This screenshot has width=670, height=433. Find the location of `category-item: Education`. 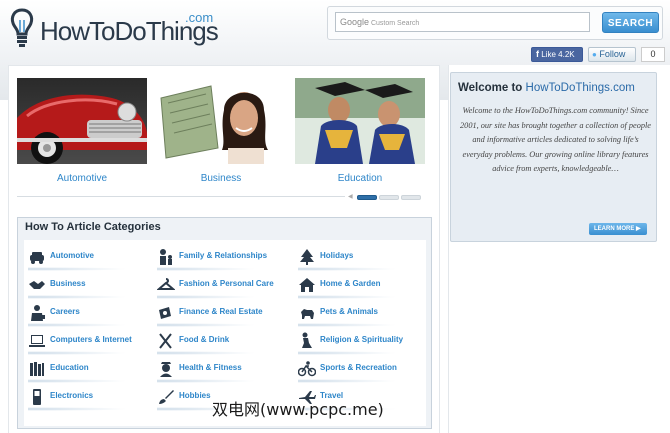

category-item: Education is located at coordinates (92, 370).